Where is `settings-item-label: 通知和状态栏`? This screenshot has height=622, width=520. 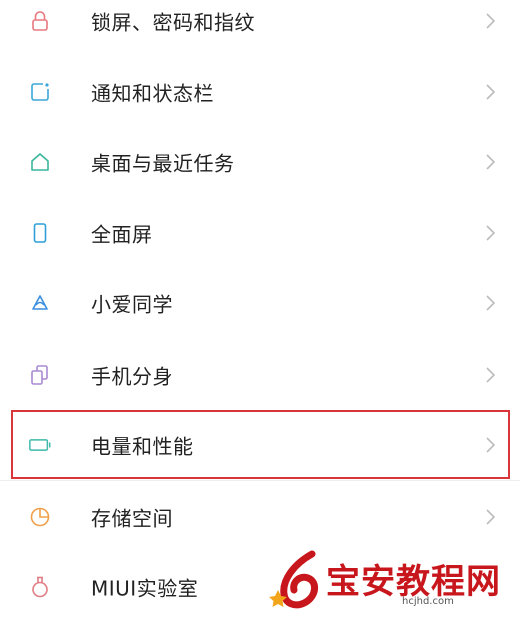 settings-item-label: 通知和状态栏 is located at coordinates (152, 93).